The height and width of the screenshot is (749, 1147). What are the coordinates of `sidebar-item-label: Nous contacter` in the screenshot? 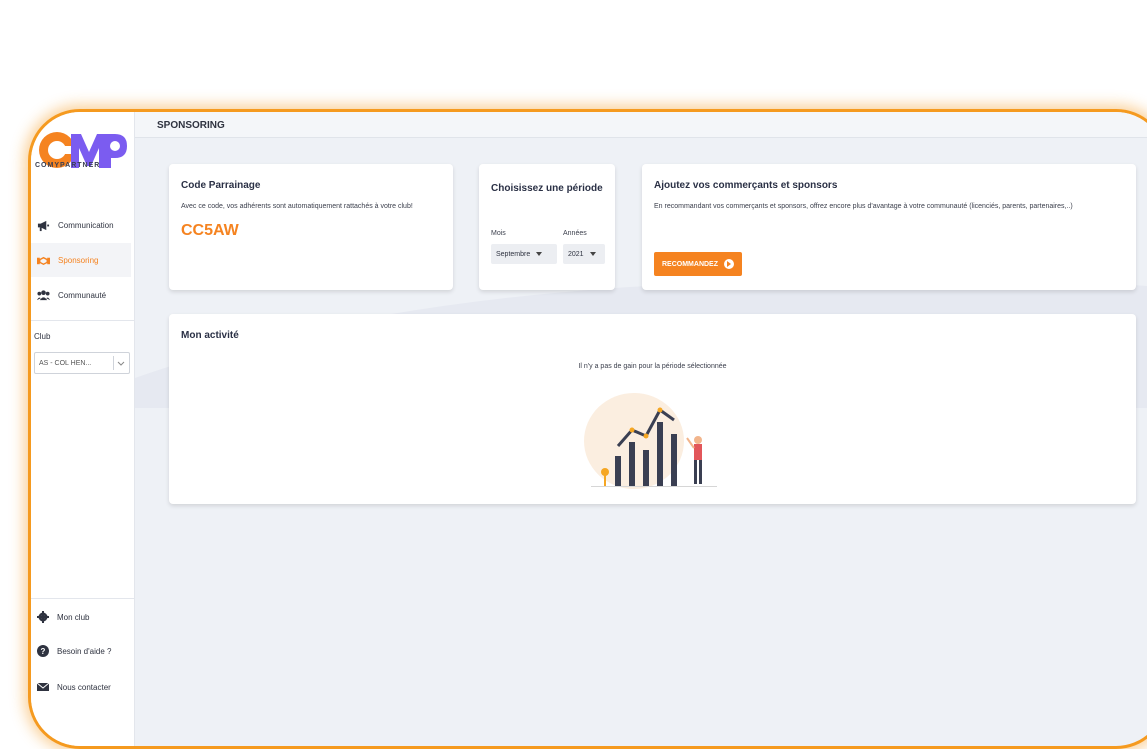 It's located at (84, 687).